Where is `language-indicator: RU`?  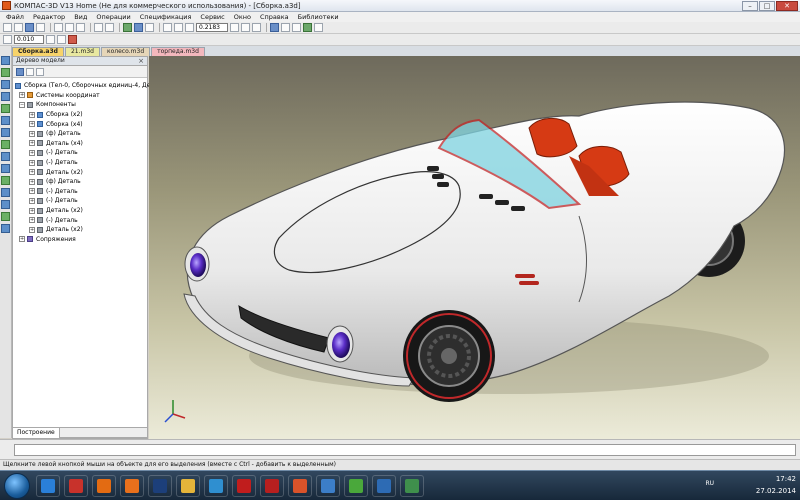
language-indicator: RU is located at coordinates (709, 483).